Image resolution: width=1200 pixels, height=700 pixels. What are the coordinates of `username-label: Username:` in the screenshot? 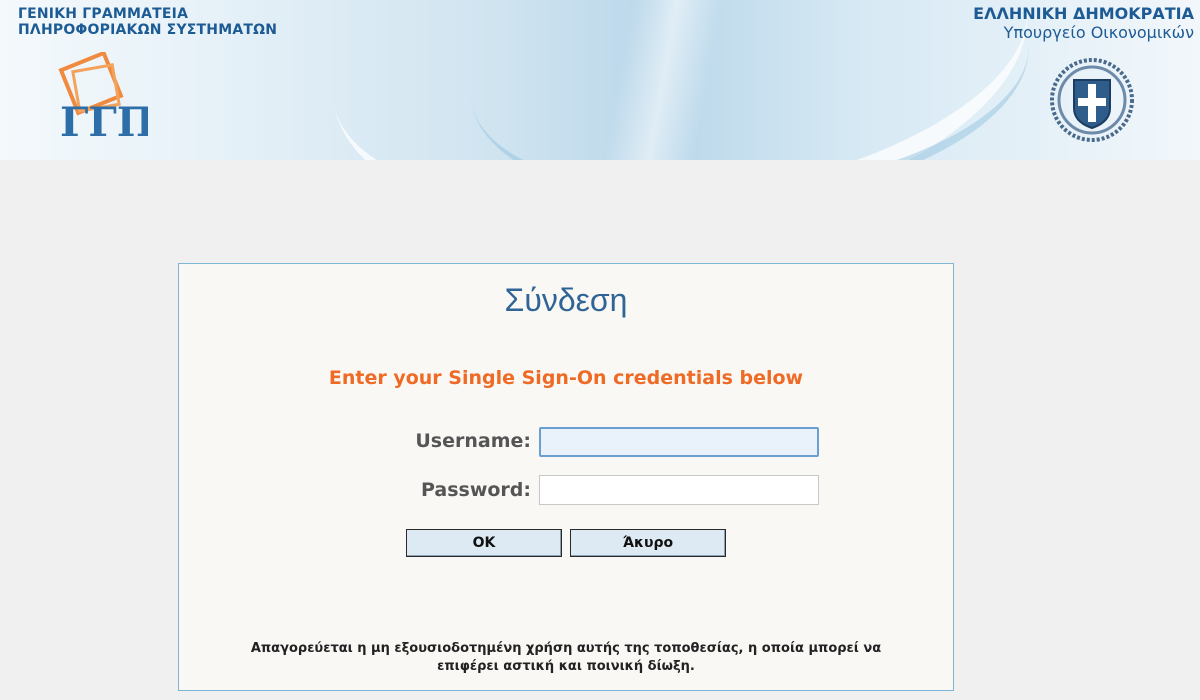 It's located at (473, 441).